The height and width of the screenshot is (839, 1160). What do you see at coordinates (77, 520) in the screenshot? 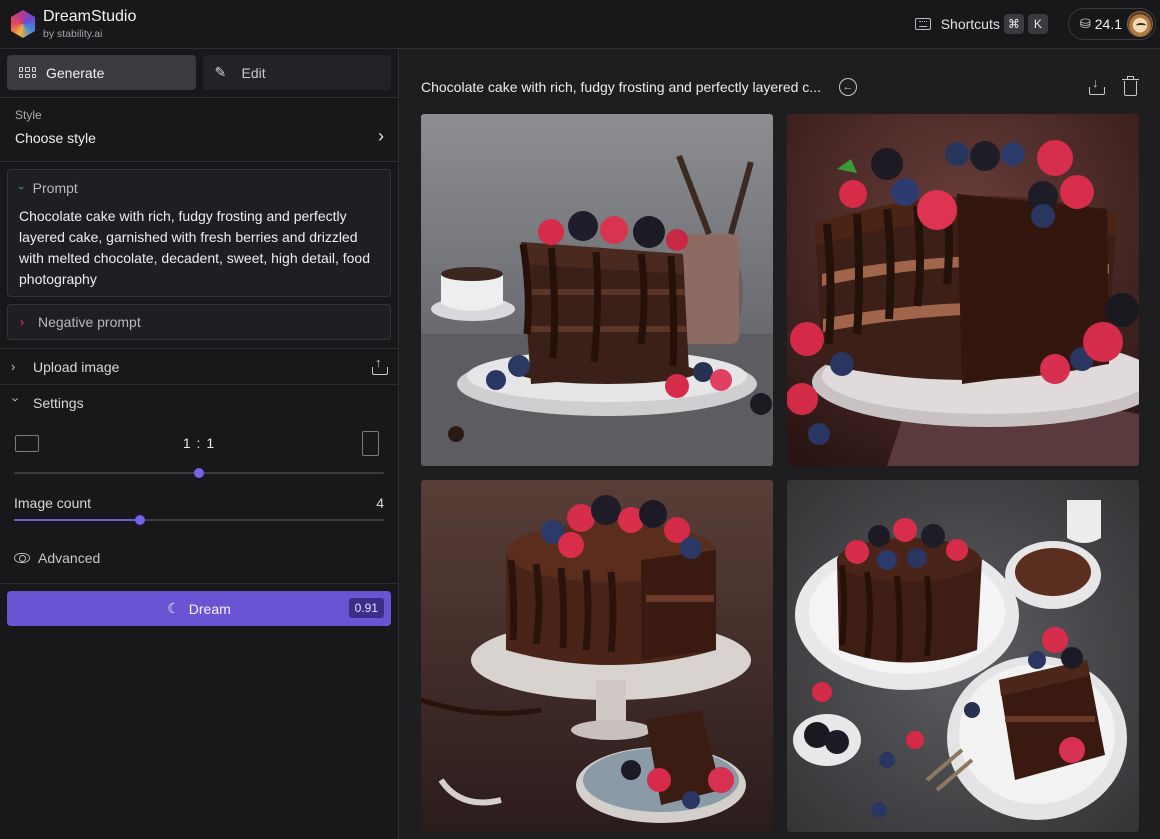
I see `image-count-slider-fill` at bounding box center [77, 520].